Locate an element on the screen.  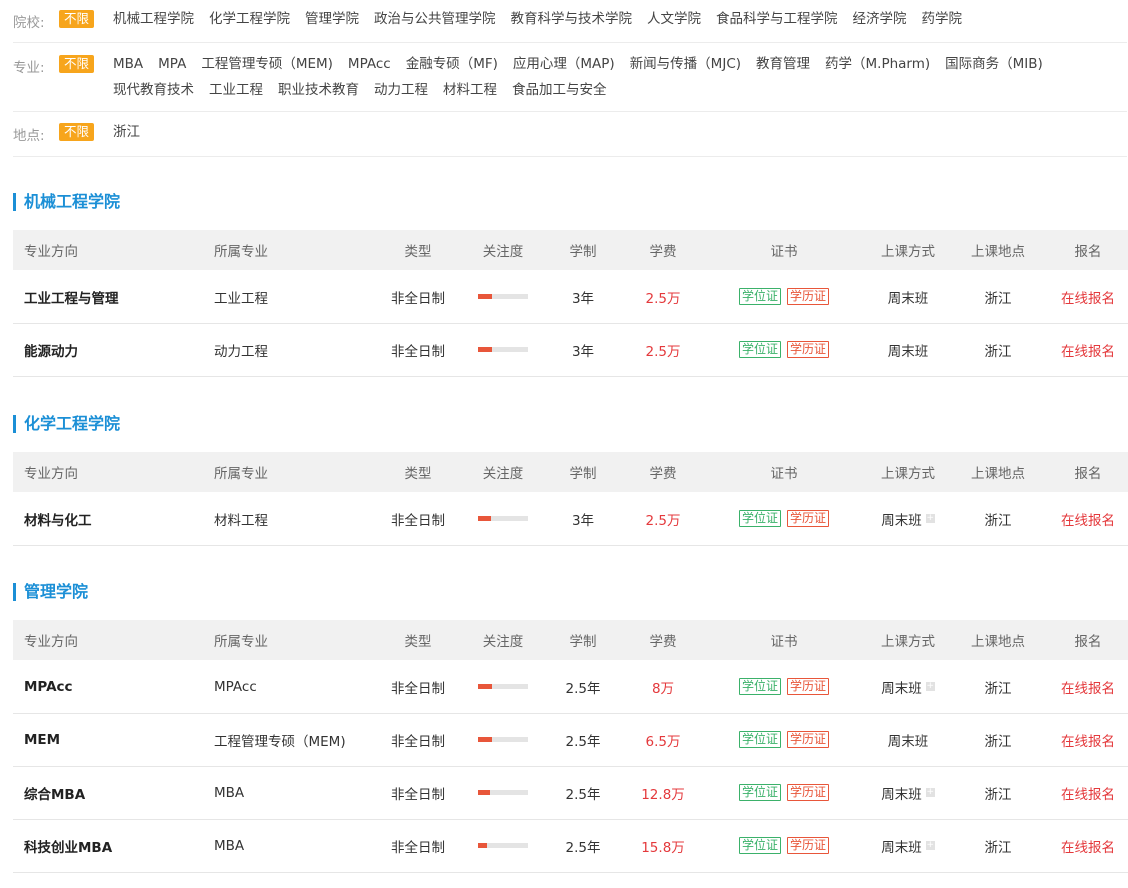
table-row: 科技创业MBA MBA 非全日制 2.5年 15.8万 学位证 学历证 周末班 + 浙江 在线报名 is located at coordinates (570, 846).